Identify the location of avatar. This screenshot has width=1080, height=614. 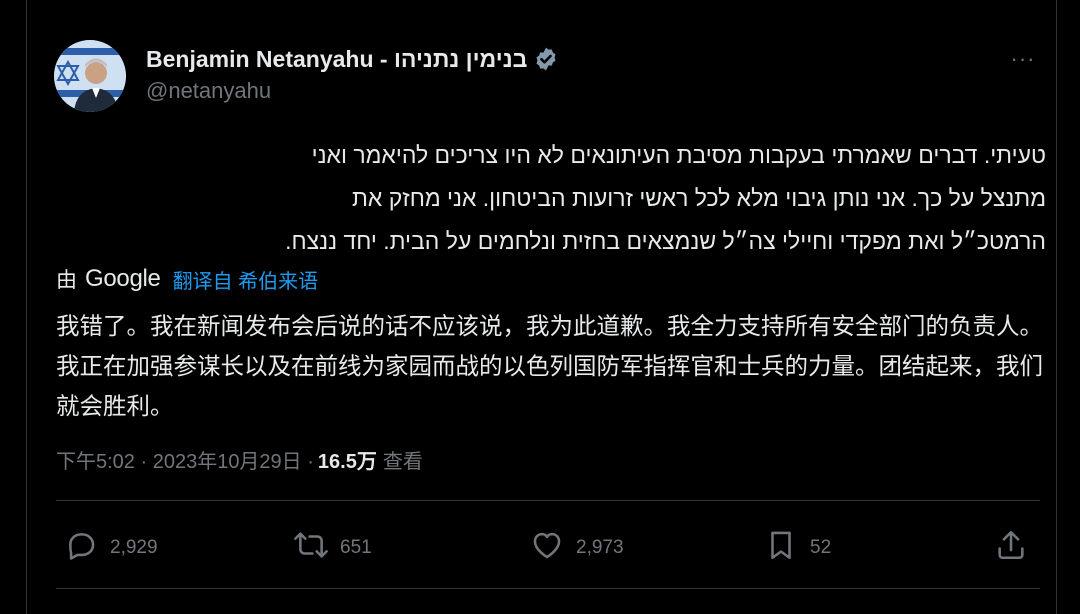
(90, 76).